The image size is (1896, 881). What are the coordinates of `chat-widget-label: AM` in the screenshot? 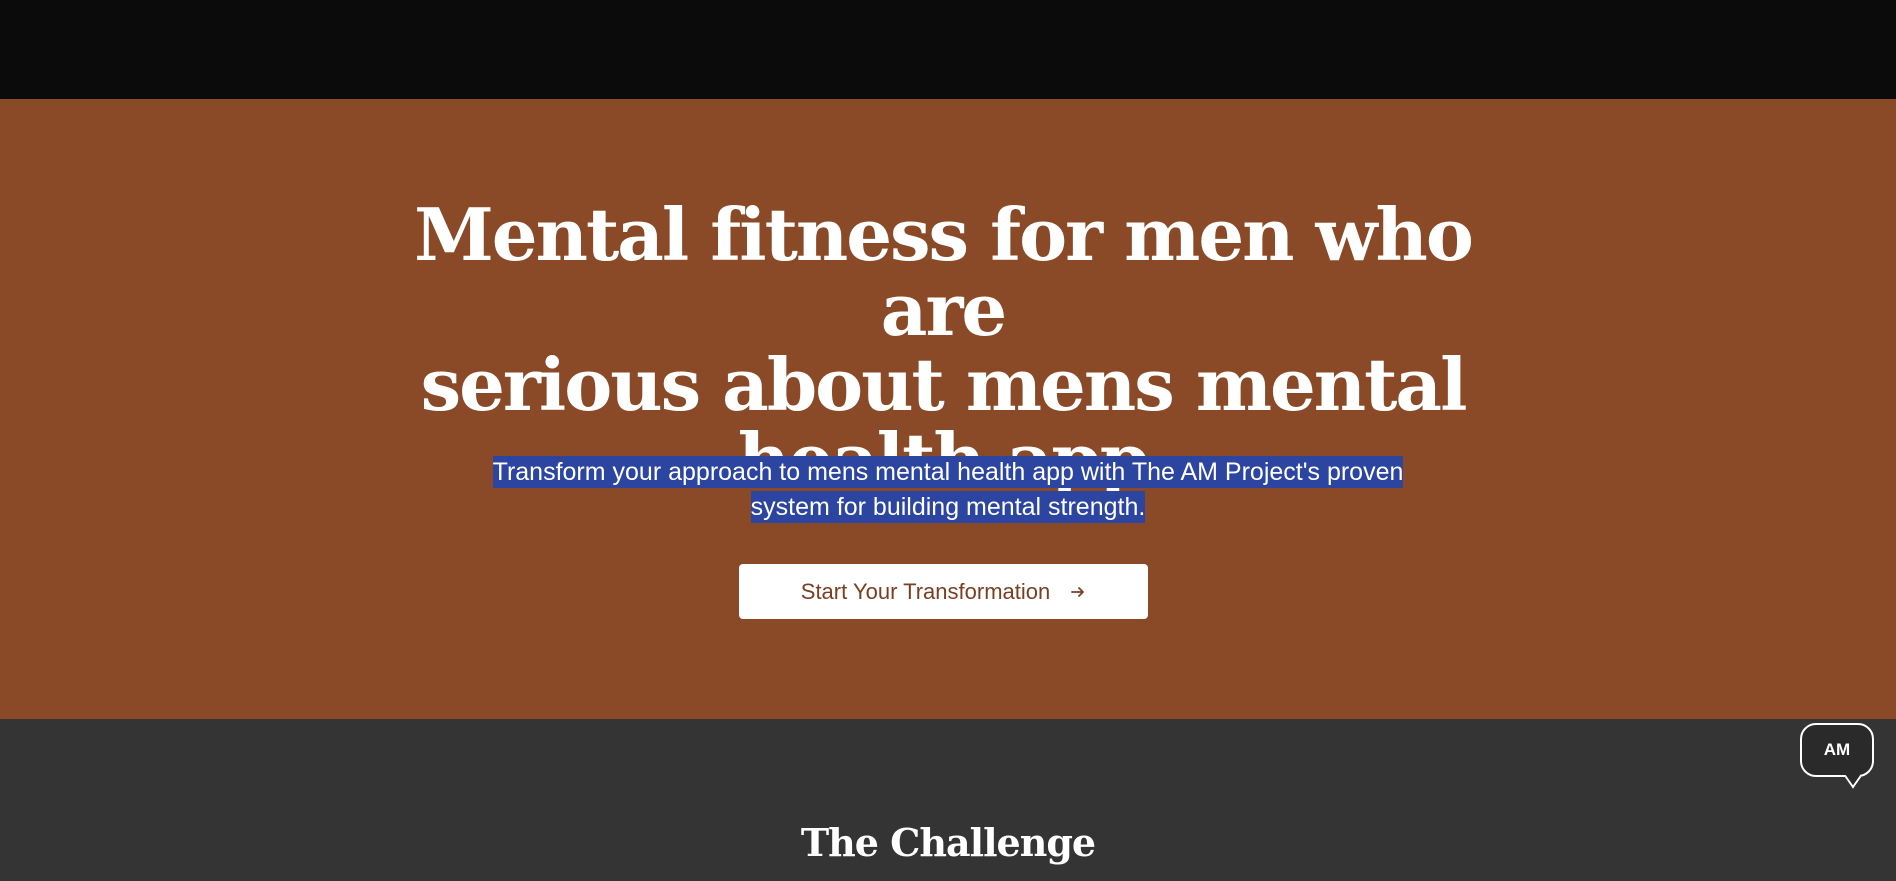 It's located at (1837, 749).